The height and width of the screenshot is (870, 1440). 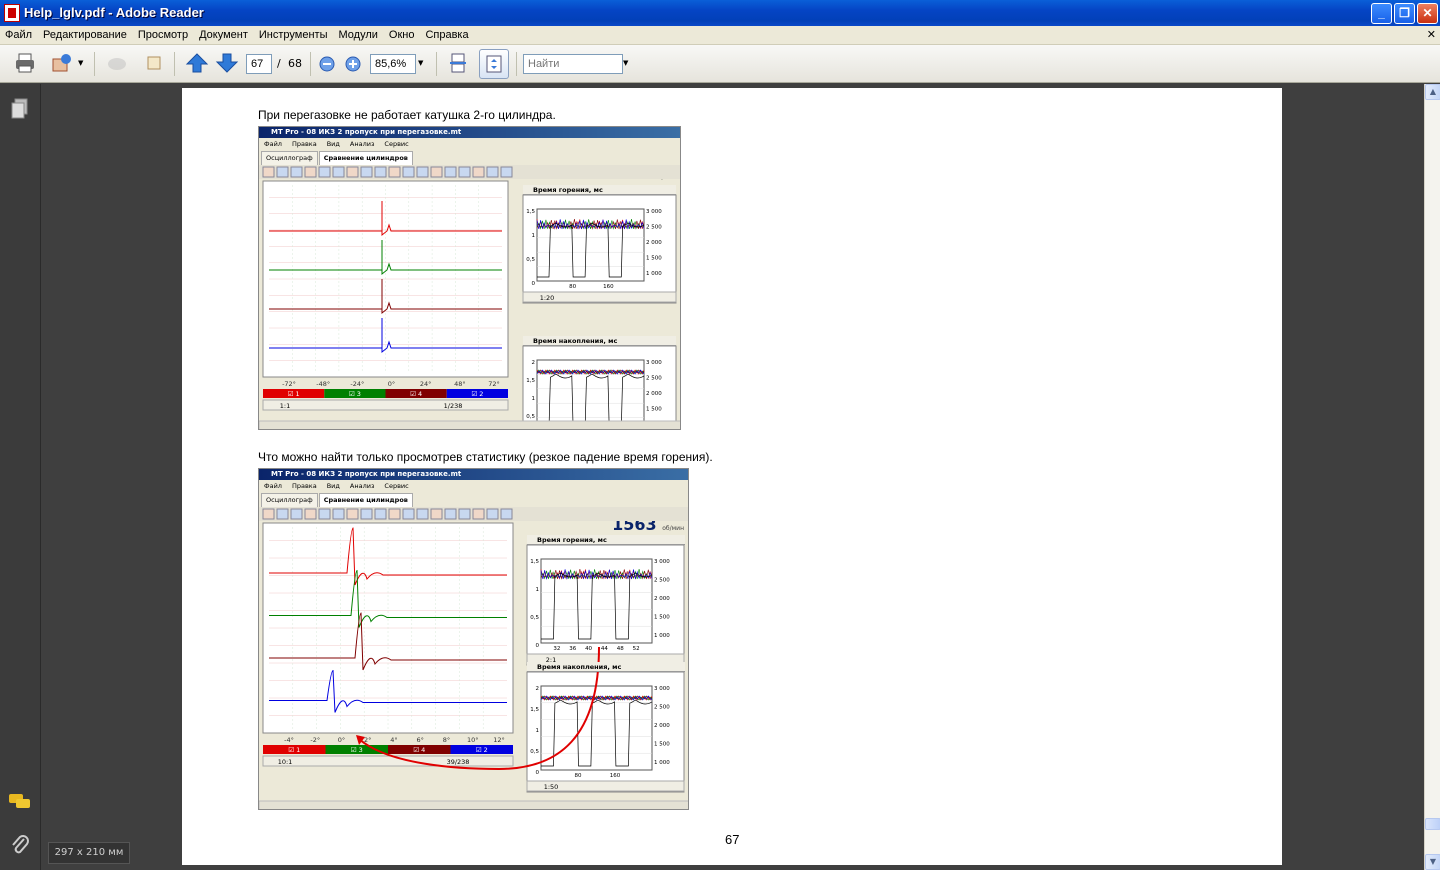 What do you see at coordinates (12, 13) in the screenshot?
I see `pdf-app-icon` at bounding box center [12, 13].